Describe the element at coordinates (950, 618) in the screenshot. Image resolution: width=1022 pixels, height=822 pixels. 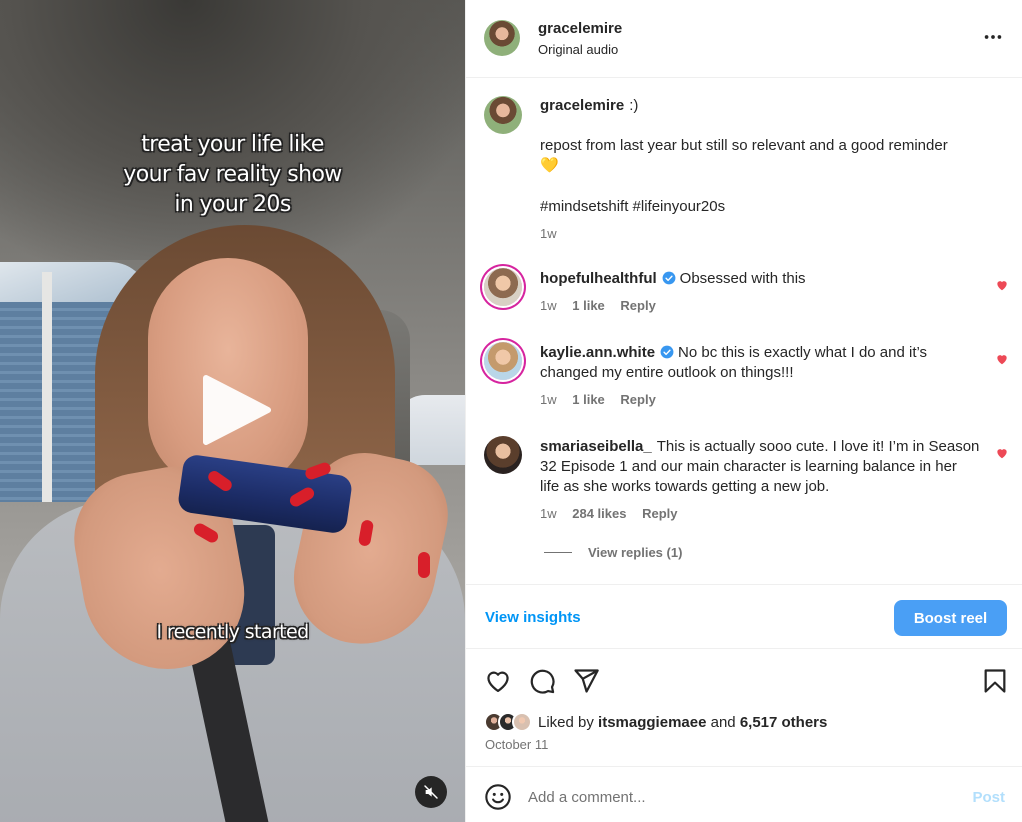
I see `boost-reel-button: Boost reel` at that location.